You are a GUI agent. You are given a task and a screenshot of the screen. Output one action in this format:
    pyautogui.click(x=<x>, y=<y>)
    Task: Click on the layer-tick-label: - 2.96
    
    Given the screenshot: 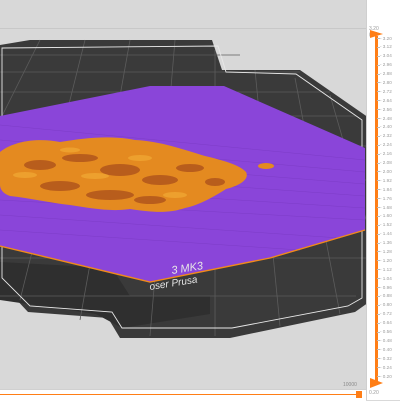 What is the action you would take?
    pyautogui.click(x=386, y=65)
    